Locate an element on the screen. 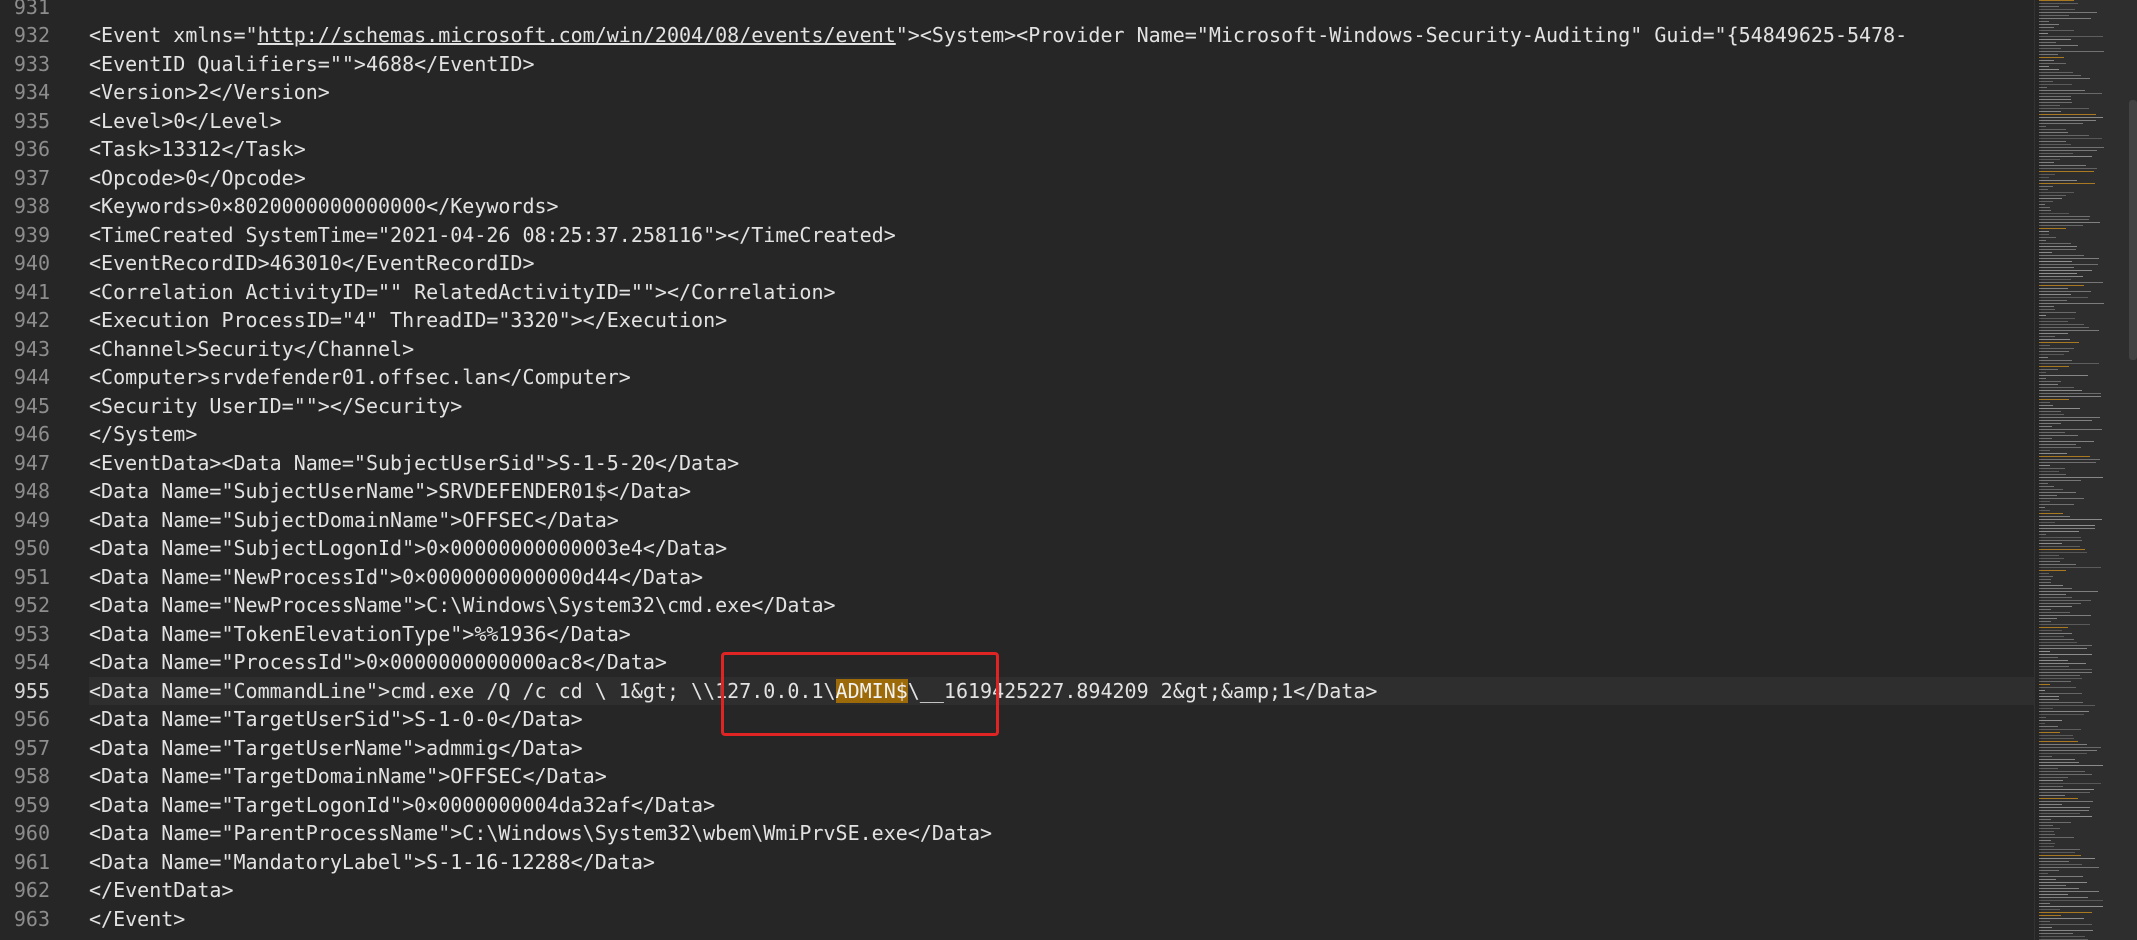  line-number: 939 is located at coordinates (31, 234).